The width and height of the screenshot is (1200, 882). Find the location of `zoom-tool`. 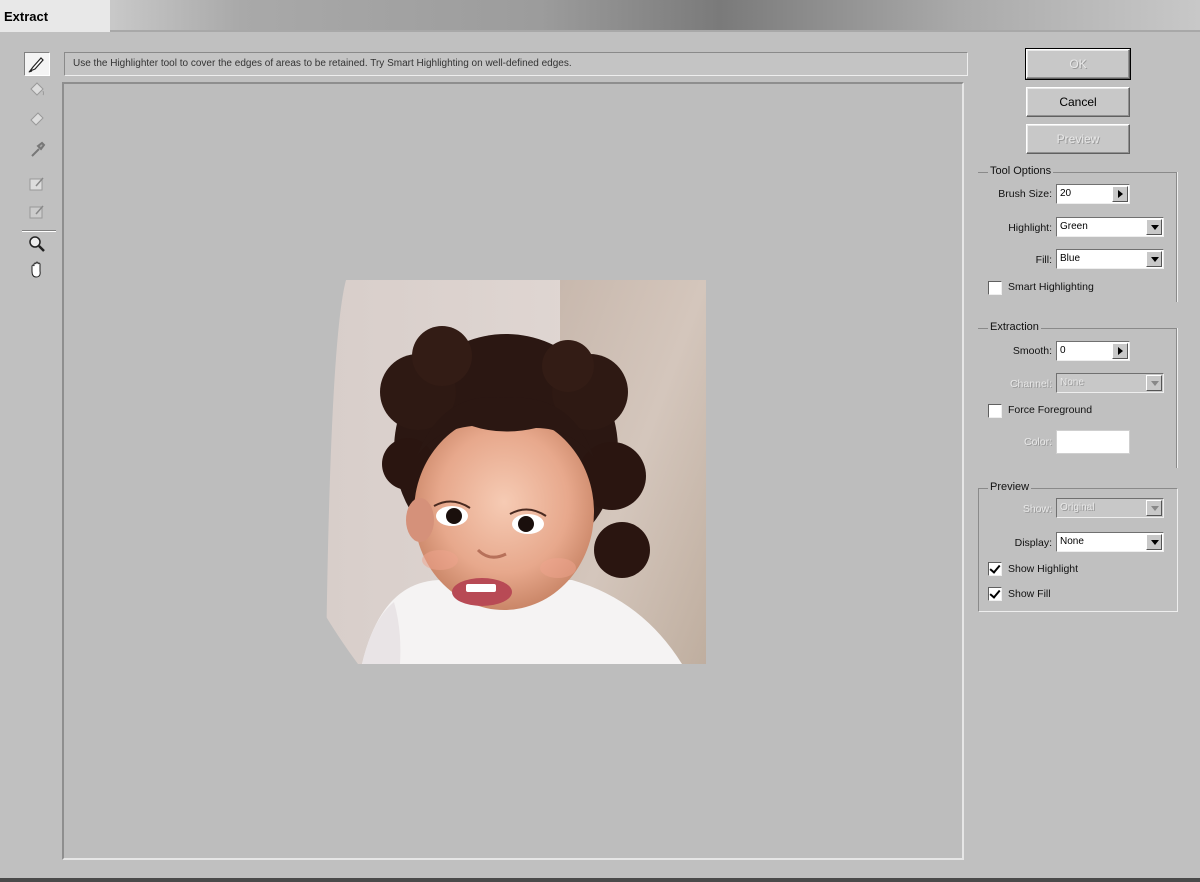

zoom-tool is located at coordinates (37, 244).